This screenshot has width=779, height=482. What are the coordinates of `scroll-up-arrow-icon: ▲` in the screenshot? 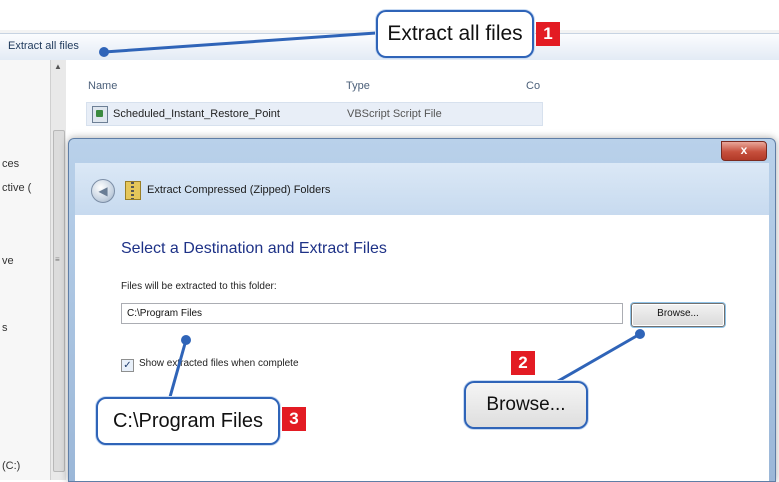 It's located at (58, 66).